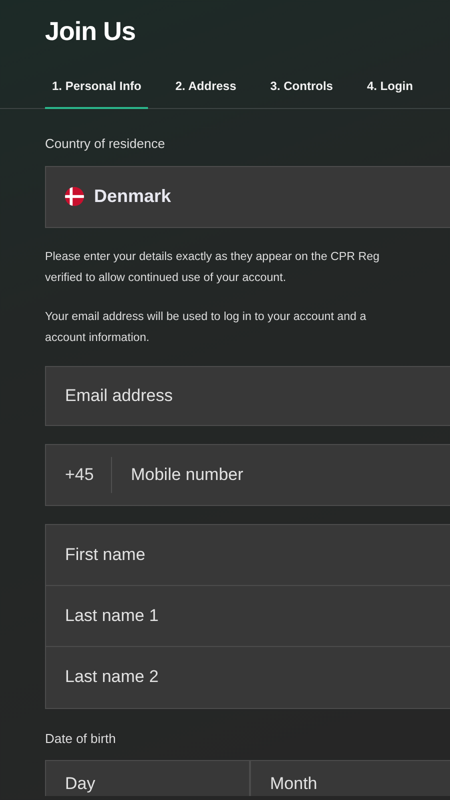  What do you see at coordinates (301, 93) in the screenshot?
I see `step-tab: 3. Controls` at bounding box center [301, 93].